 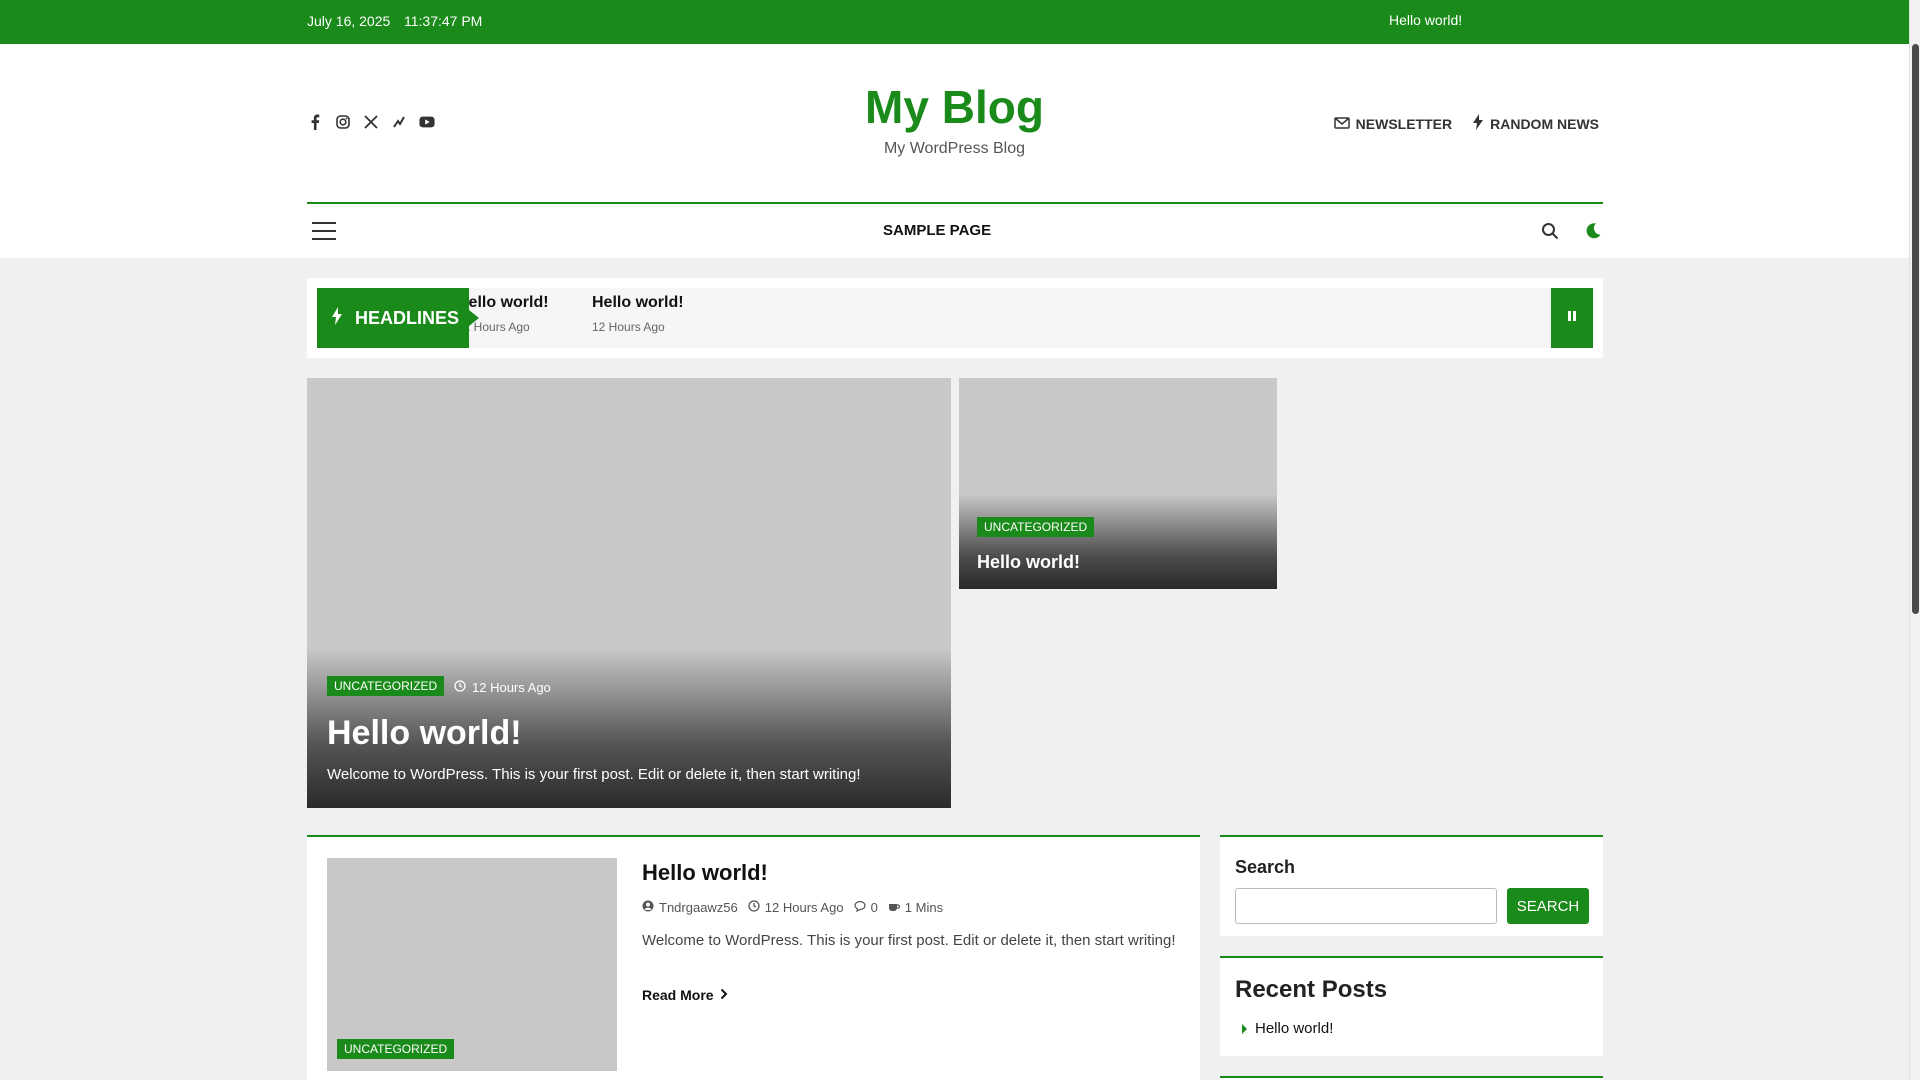 What do you see at coordinates (443, 21) in the screenshot?
I see `header-time: 11:37:47 PM` at bounding box center [443, 21].